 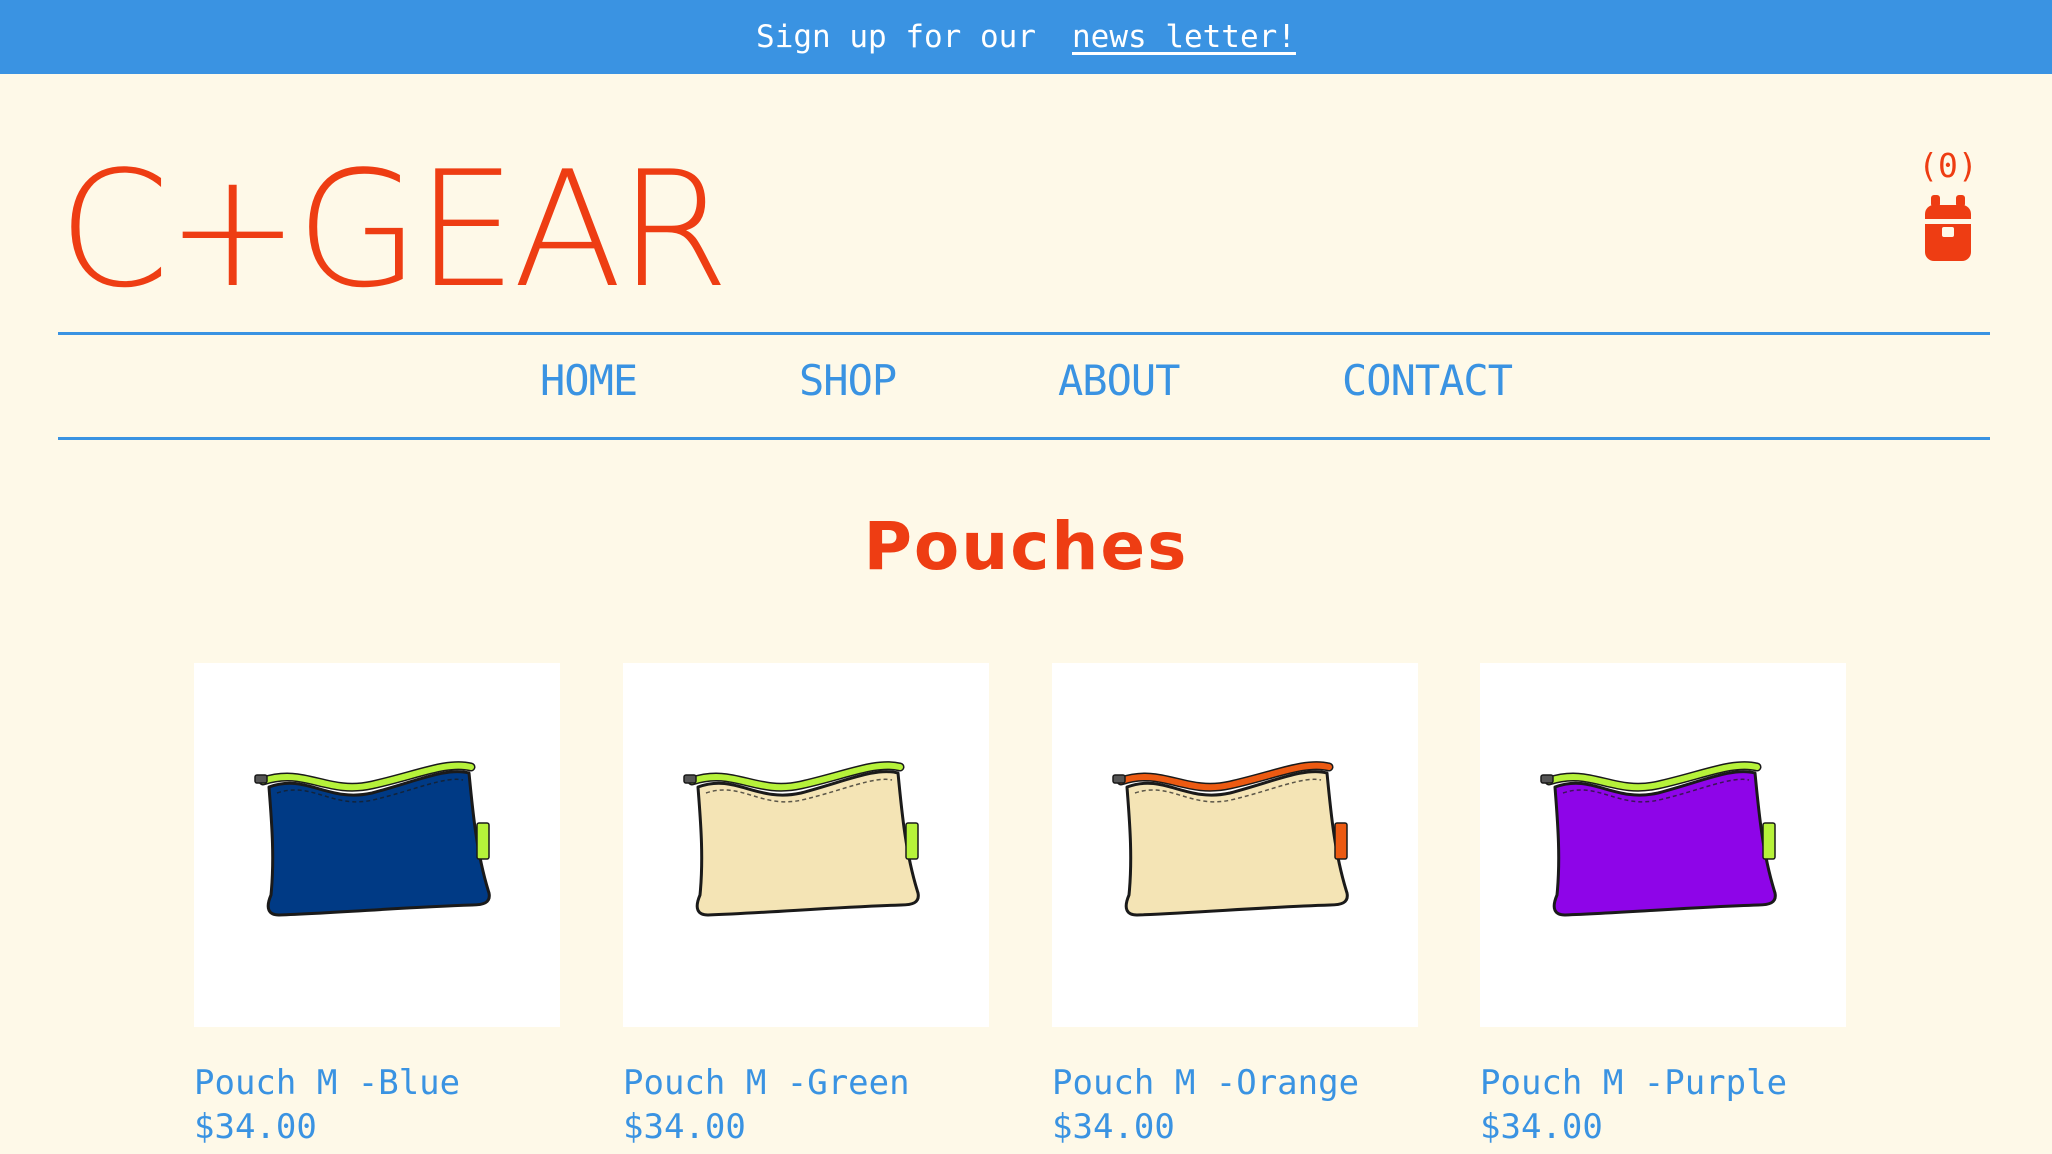 What do you see at coordinates (1026, 384) in the screenshot?
I see `main-nav: HOME SHOP ABOUT CONTACT` at bounding box center [1026, 384].